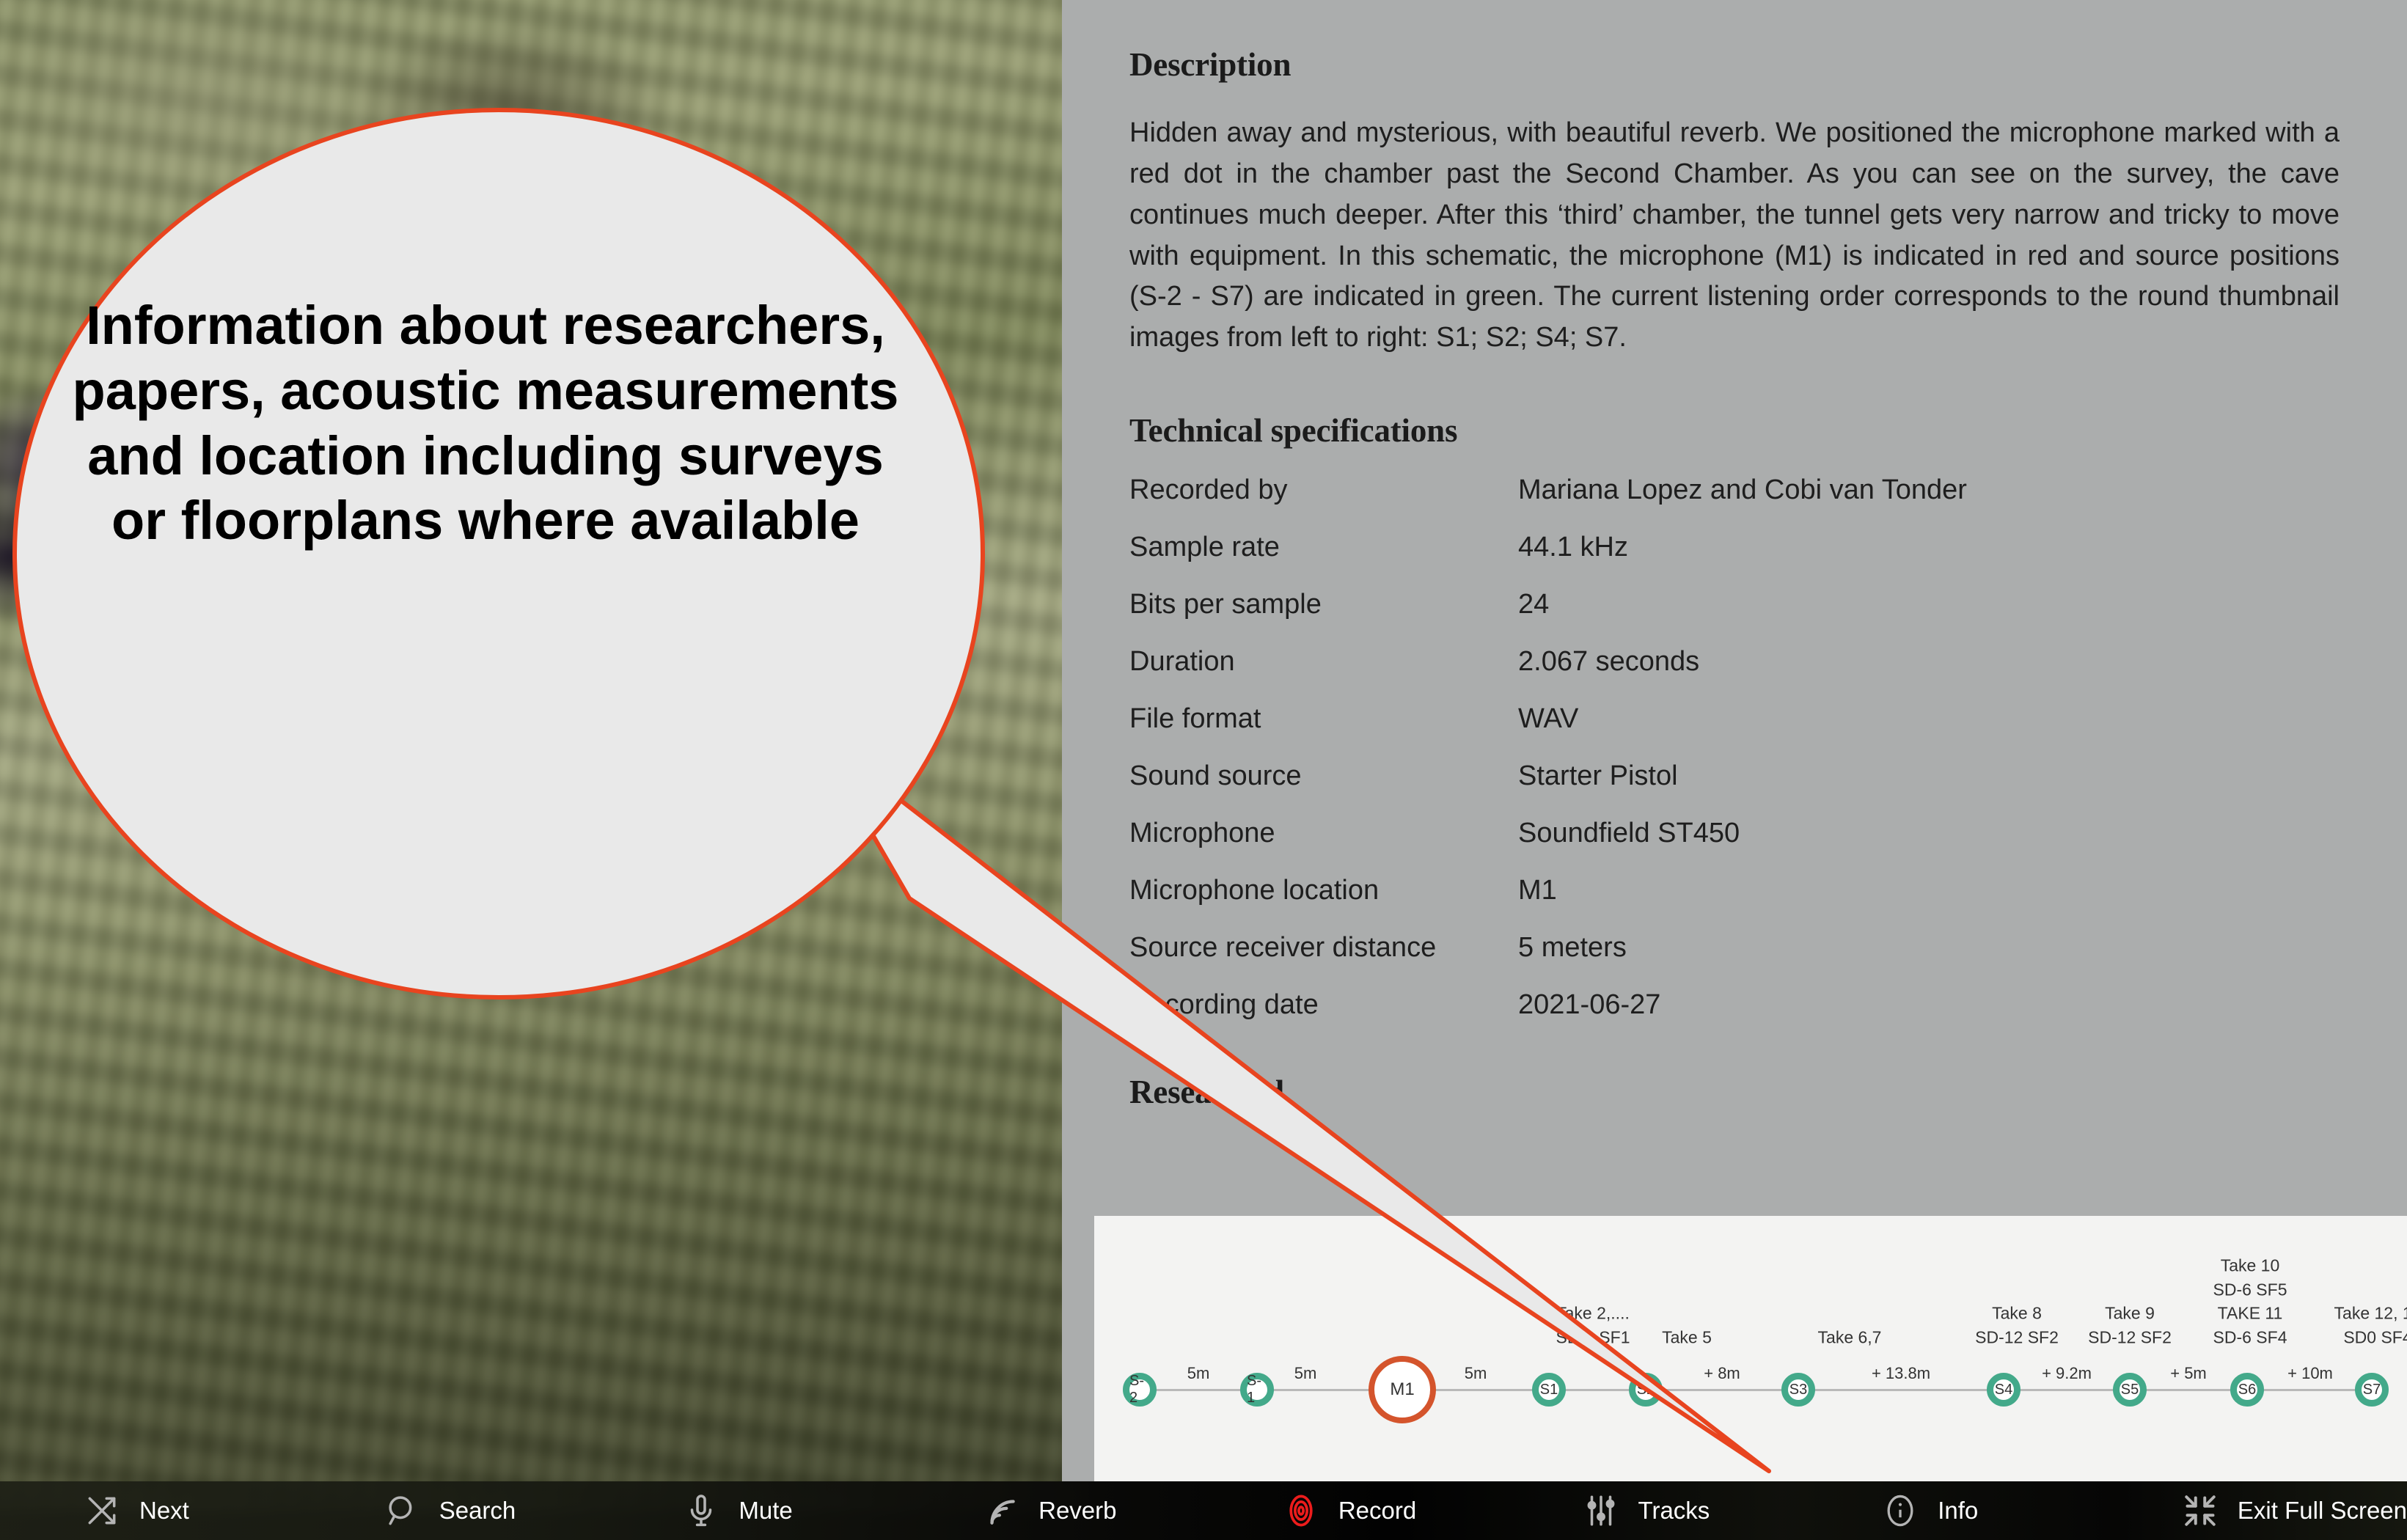 Image resolution: width=2407 pixels, height=1540 pixels. I want to click on toolbar-button-reverb: Reverb, so click(1049, 1510).